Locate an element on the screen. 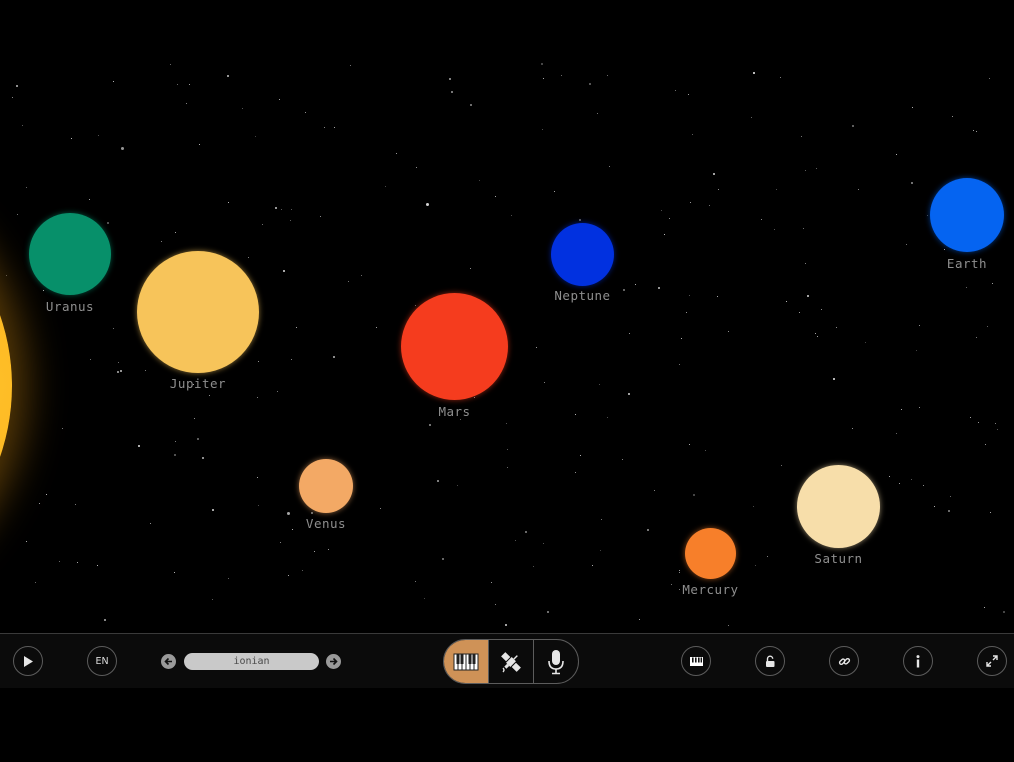  planet-mercury-disc is located at coordinates (710, 553).